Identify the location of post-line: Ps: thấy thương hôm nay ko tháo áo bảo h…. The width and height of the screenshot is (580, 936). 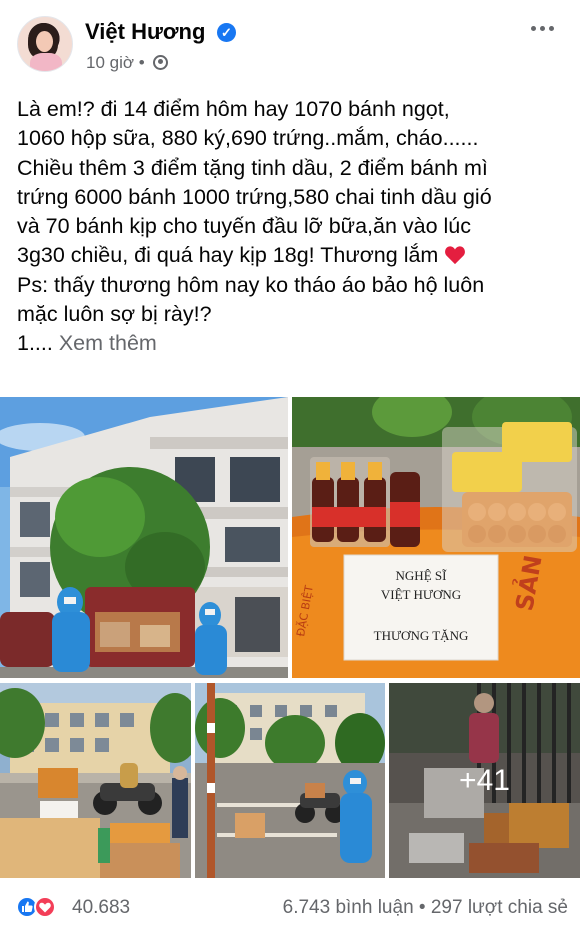
(251, 284).